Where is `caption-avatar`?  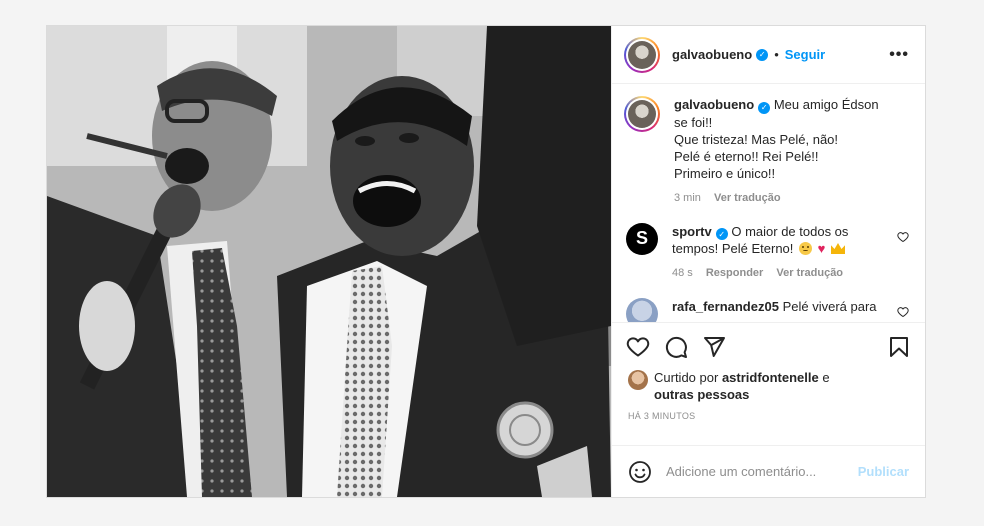
caption-avatar is located at coordinates (642, 114).